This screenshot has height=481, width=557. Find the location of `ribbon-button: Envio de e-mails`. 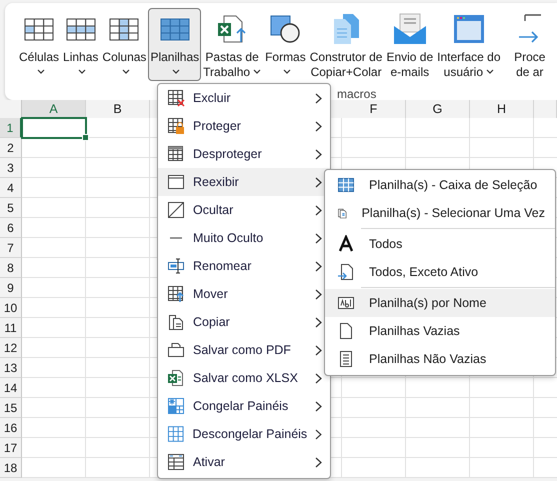

ribbon-button: Envio de e-mails is located at coordinates (410, 44).